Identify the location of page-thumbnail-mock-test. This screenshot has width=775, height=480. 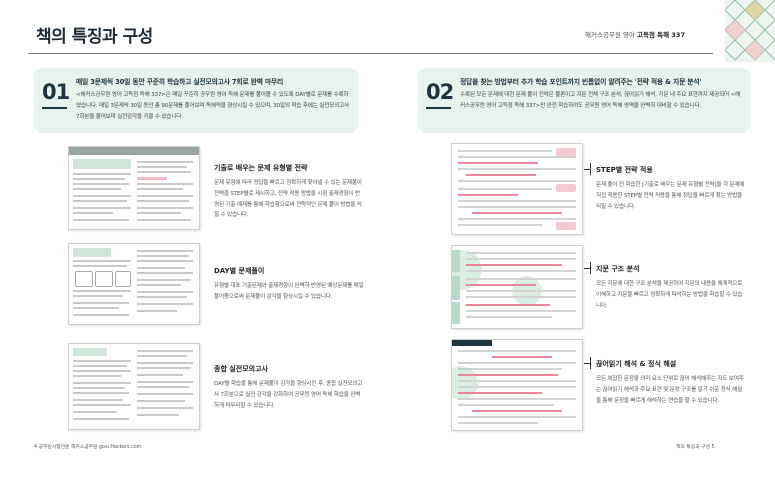
(134, 386).